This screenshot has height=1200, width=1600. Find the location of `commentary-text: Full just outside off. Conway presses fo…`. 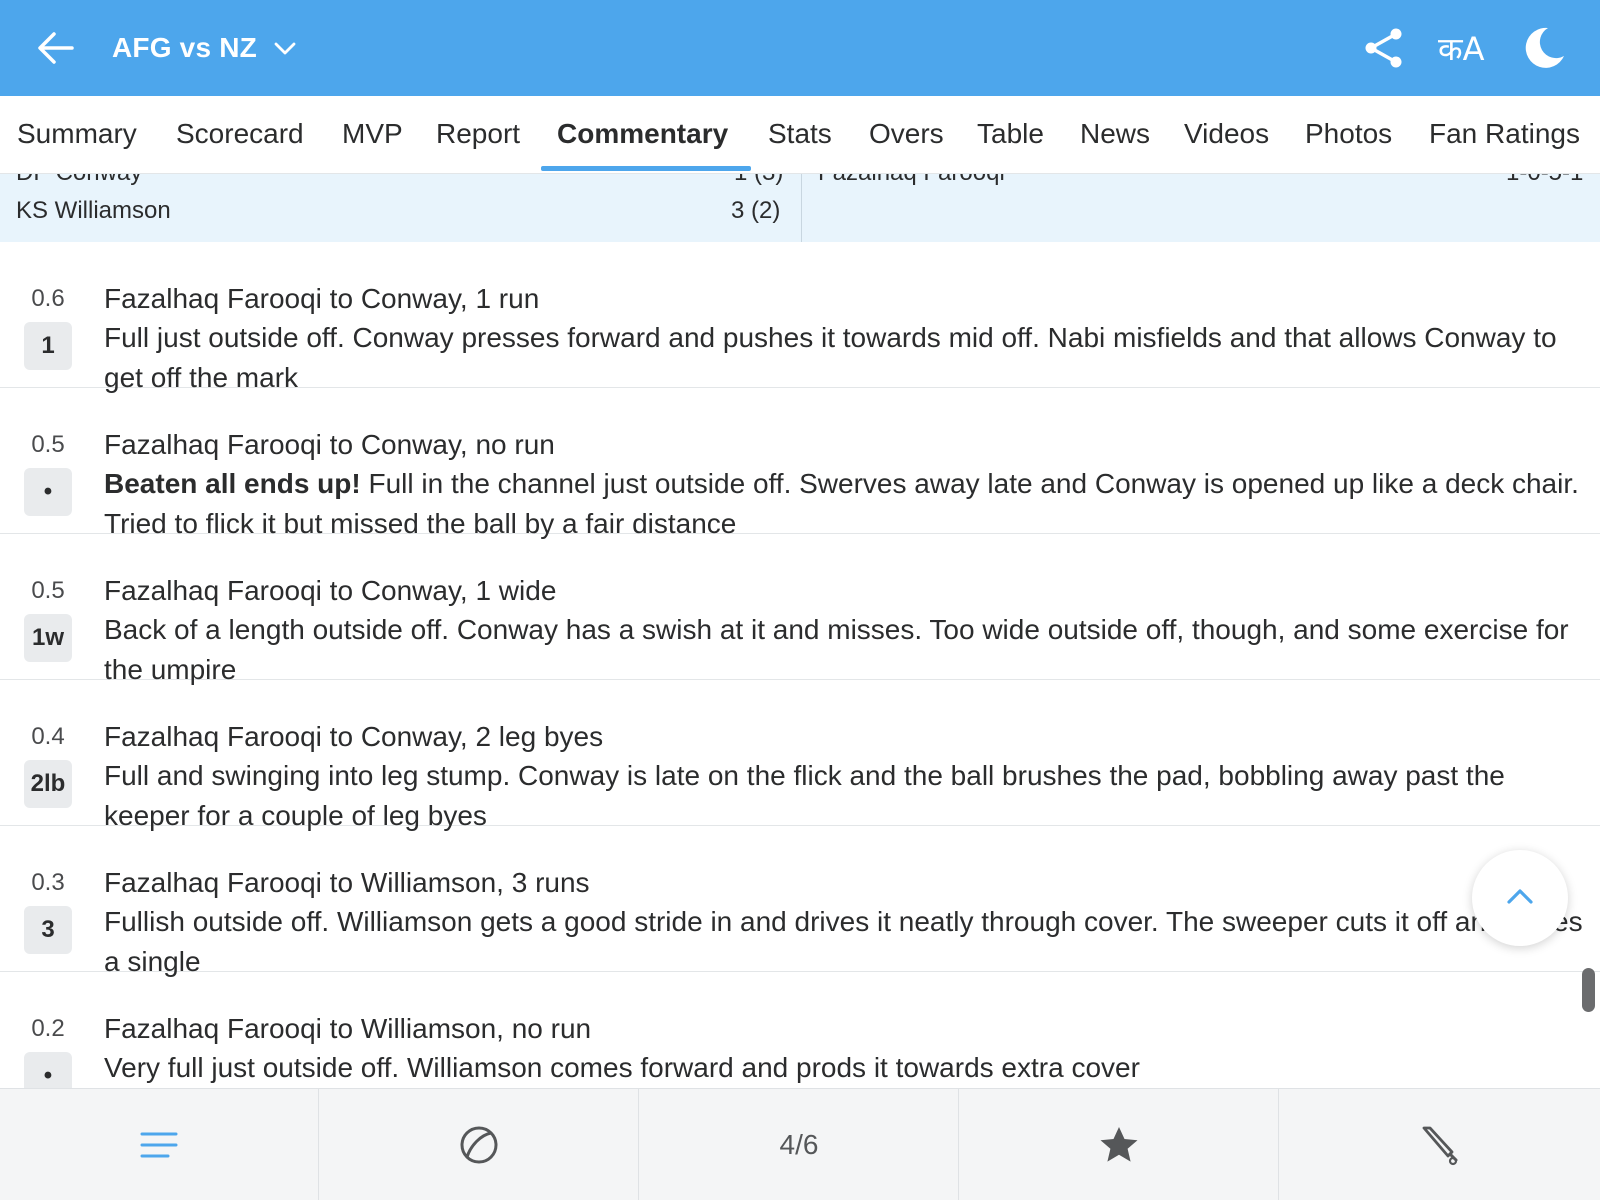

commentary-text: Full just outside off. Conway presses fo… is located at coordinates (844, 358).